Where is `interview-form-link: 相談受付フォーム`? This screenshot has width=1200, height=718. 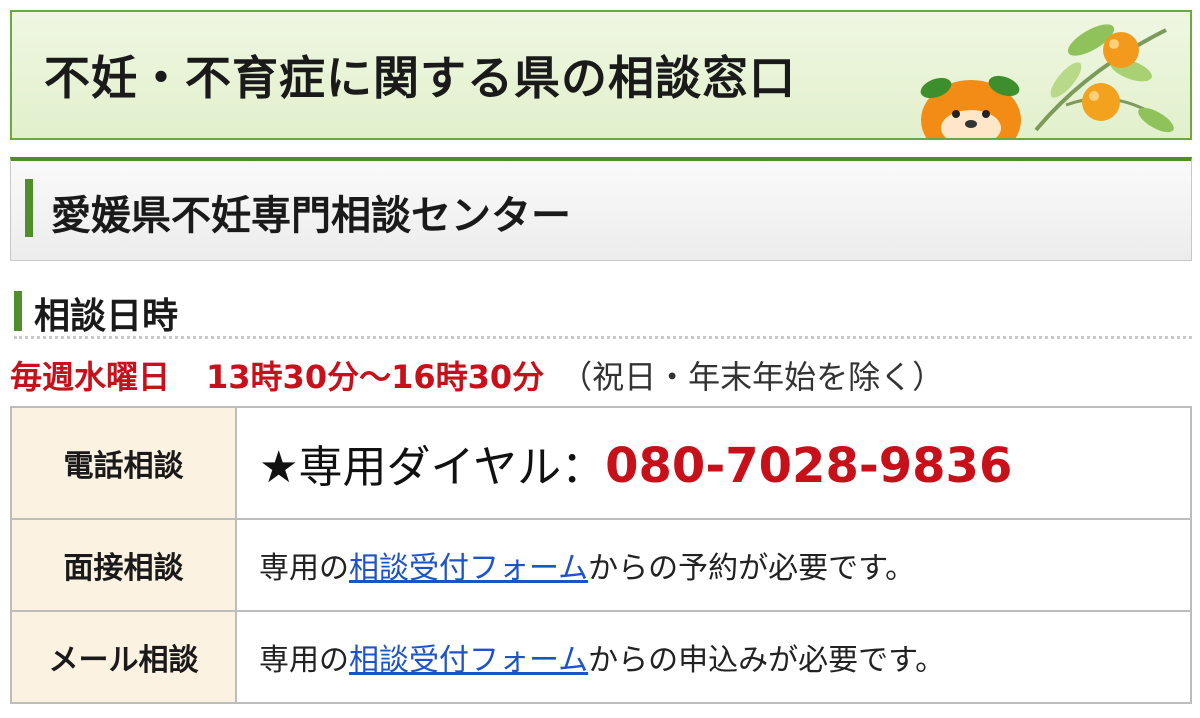 interview-form-link: 相談受付フォーム is located at coordinates (468, 568).